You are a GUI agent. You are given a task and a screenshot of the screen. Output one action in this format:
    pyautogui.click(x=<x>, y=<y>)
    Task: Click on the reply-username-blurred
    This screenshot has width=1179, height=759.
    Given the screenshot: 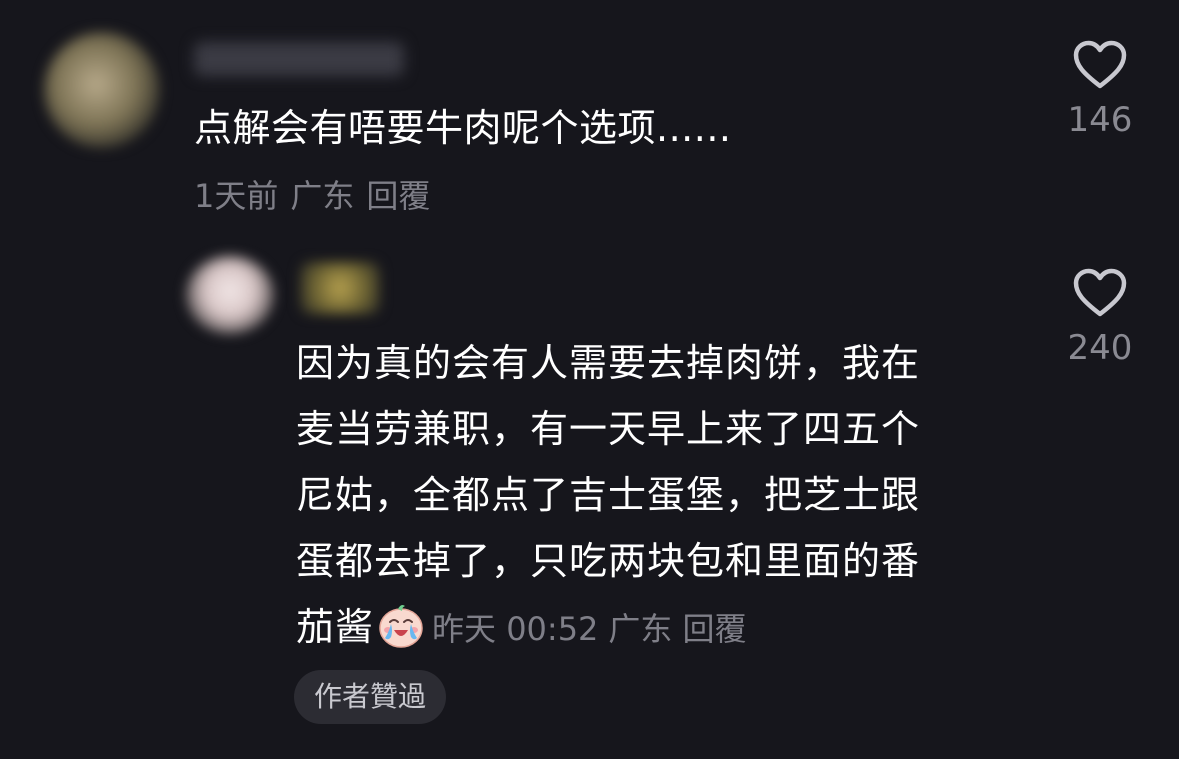 What is the action you would take?
    pyautogui.click(x=340, y=288)
    